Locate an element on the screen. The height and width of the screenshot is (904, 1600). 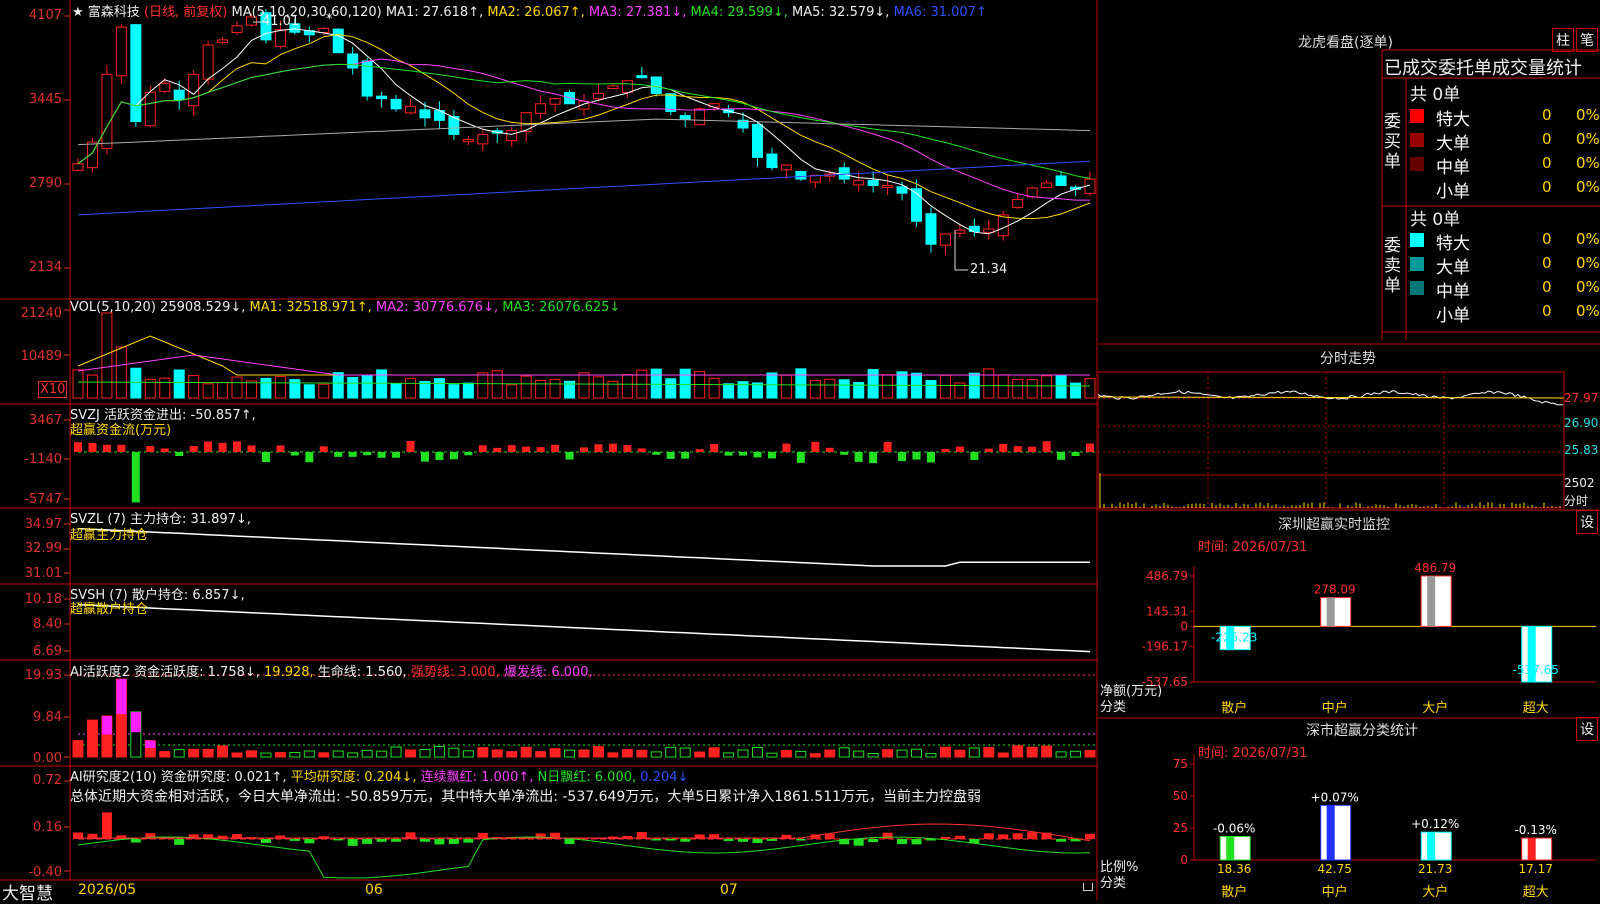
svzl-line is located at coordinates (583, 547).